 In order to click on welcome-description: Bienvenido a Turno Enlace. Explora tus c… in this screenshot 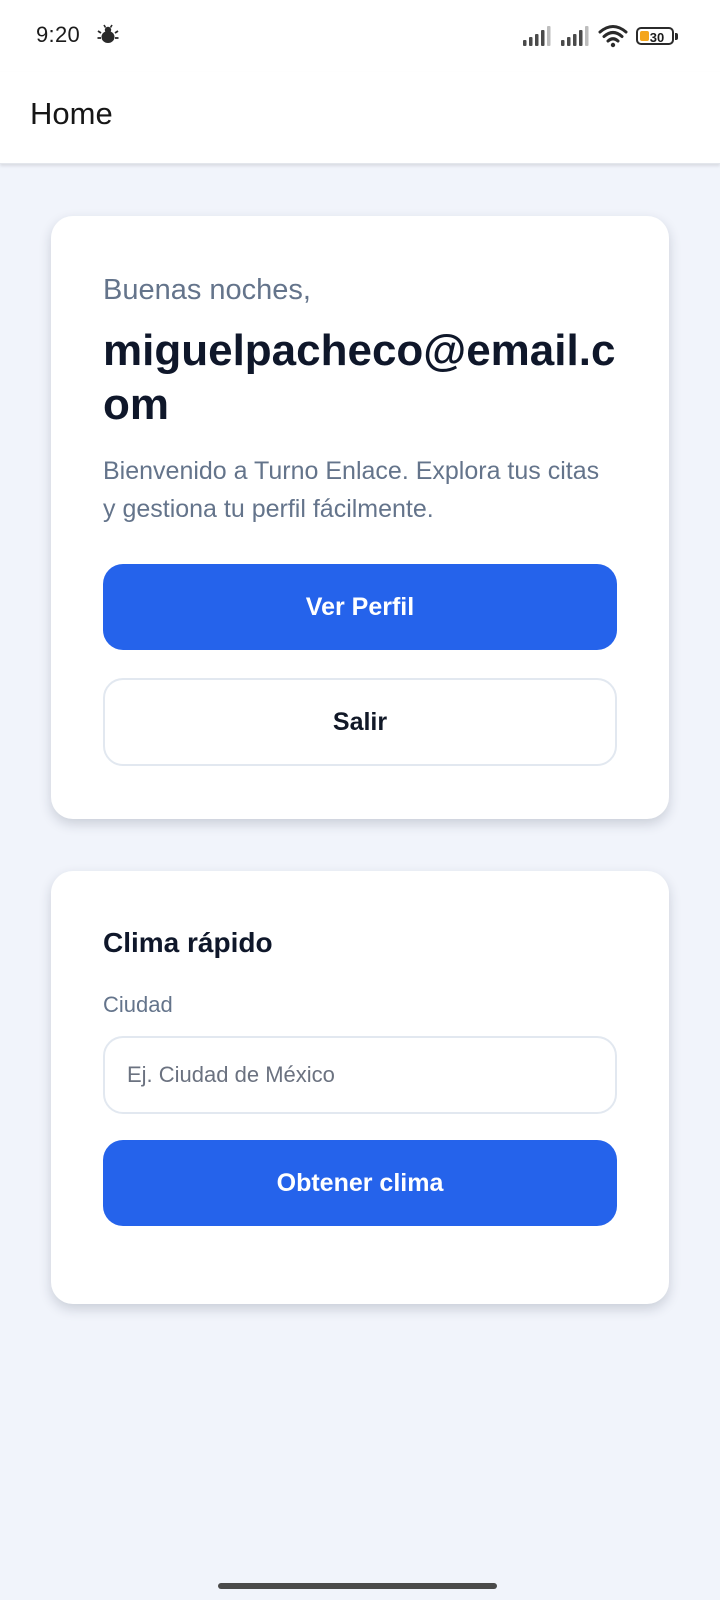, I will do `click(351, 490)`.